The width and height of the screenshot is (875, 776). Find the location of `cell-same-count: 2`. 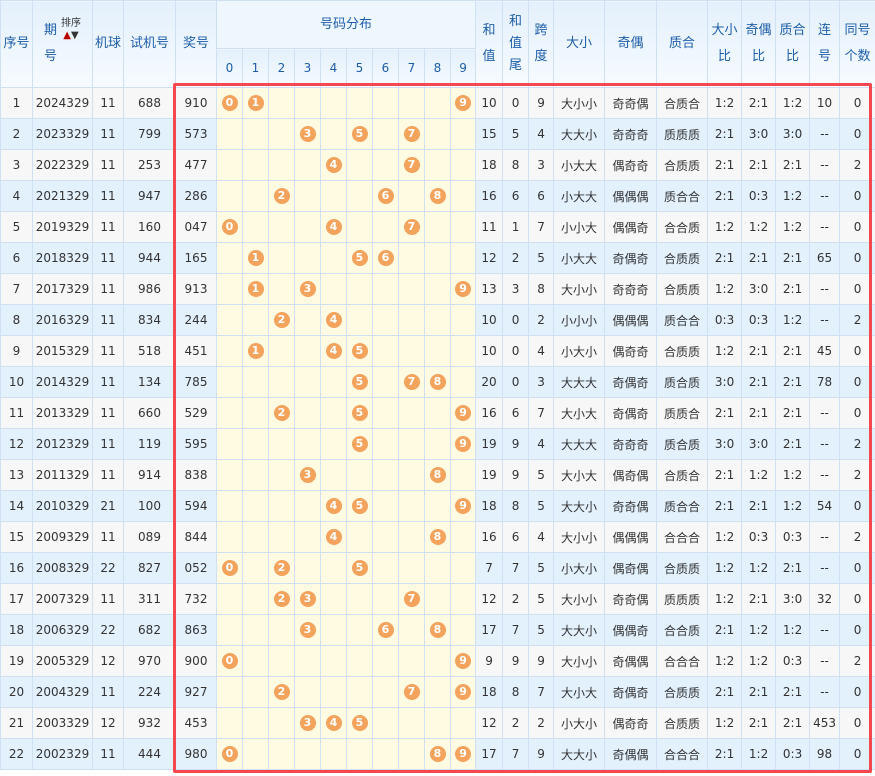

cell-same-count: 2 is located at coordinates (857, 475).